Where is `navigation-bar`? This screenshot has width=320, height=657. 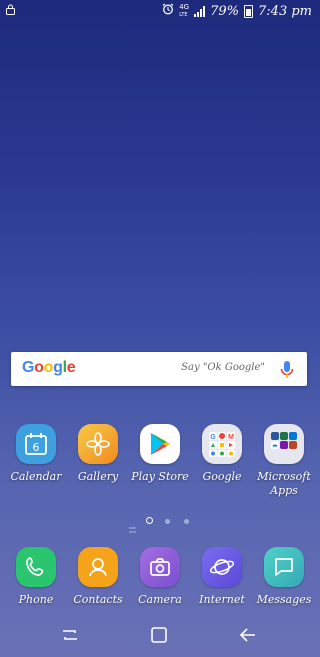 navigation-bar is located at coordinates (160, 635).